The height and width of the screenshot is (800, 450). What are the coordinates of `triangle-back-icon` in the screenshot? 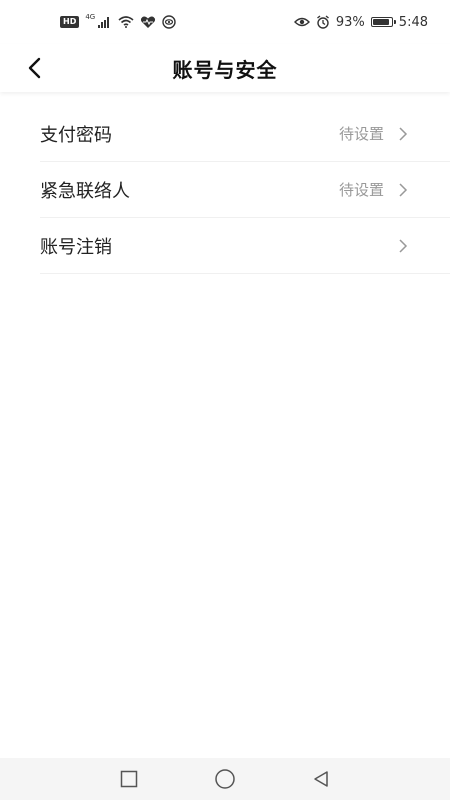 It's located at (321, 779).